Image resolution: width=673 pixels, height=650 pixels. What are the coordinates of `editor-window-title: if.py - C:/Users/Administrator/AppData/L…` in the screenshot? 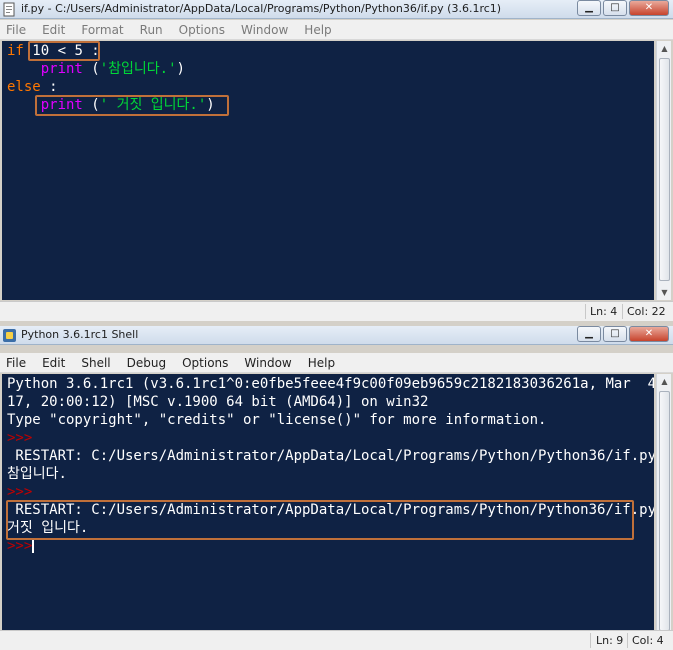 It's located at (261, 8).